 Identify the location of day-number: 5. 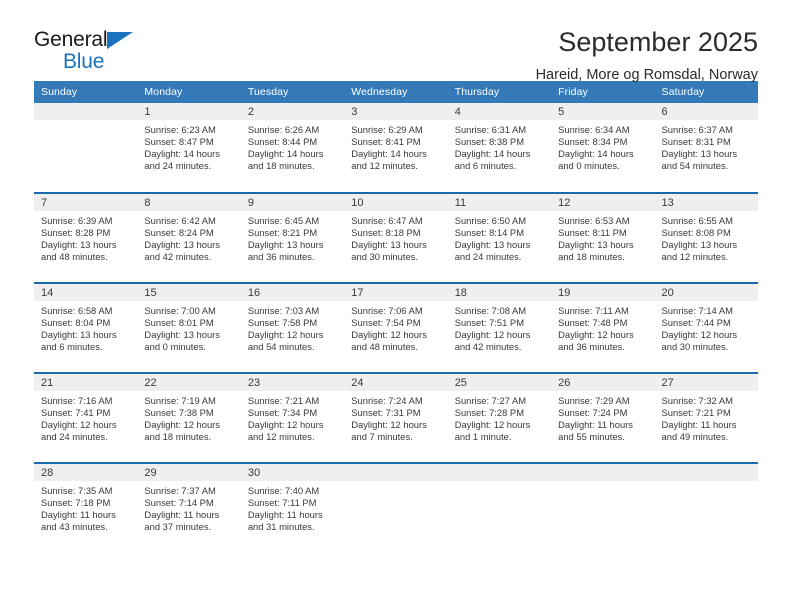
(603, 111).